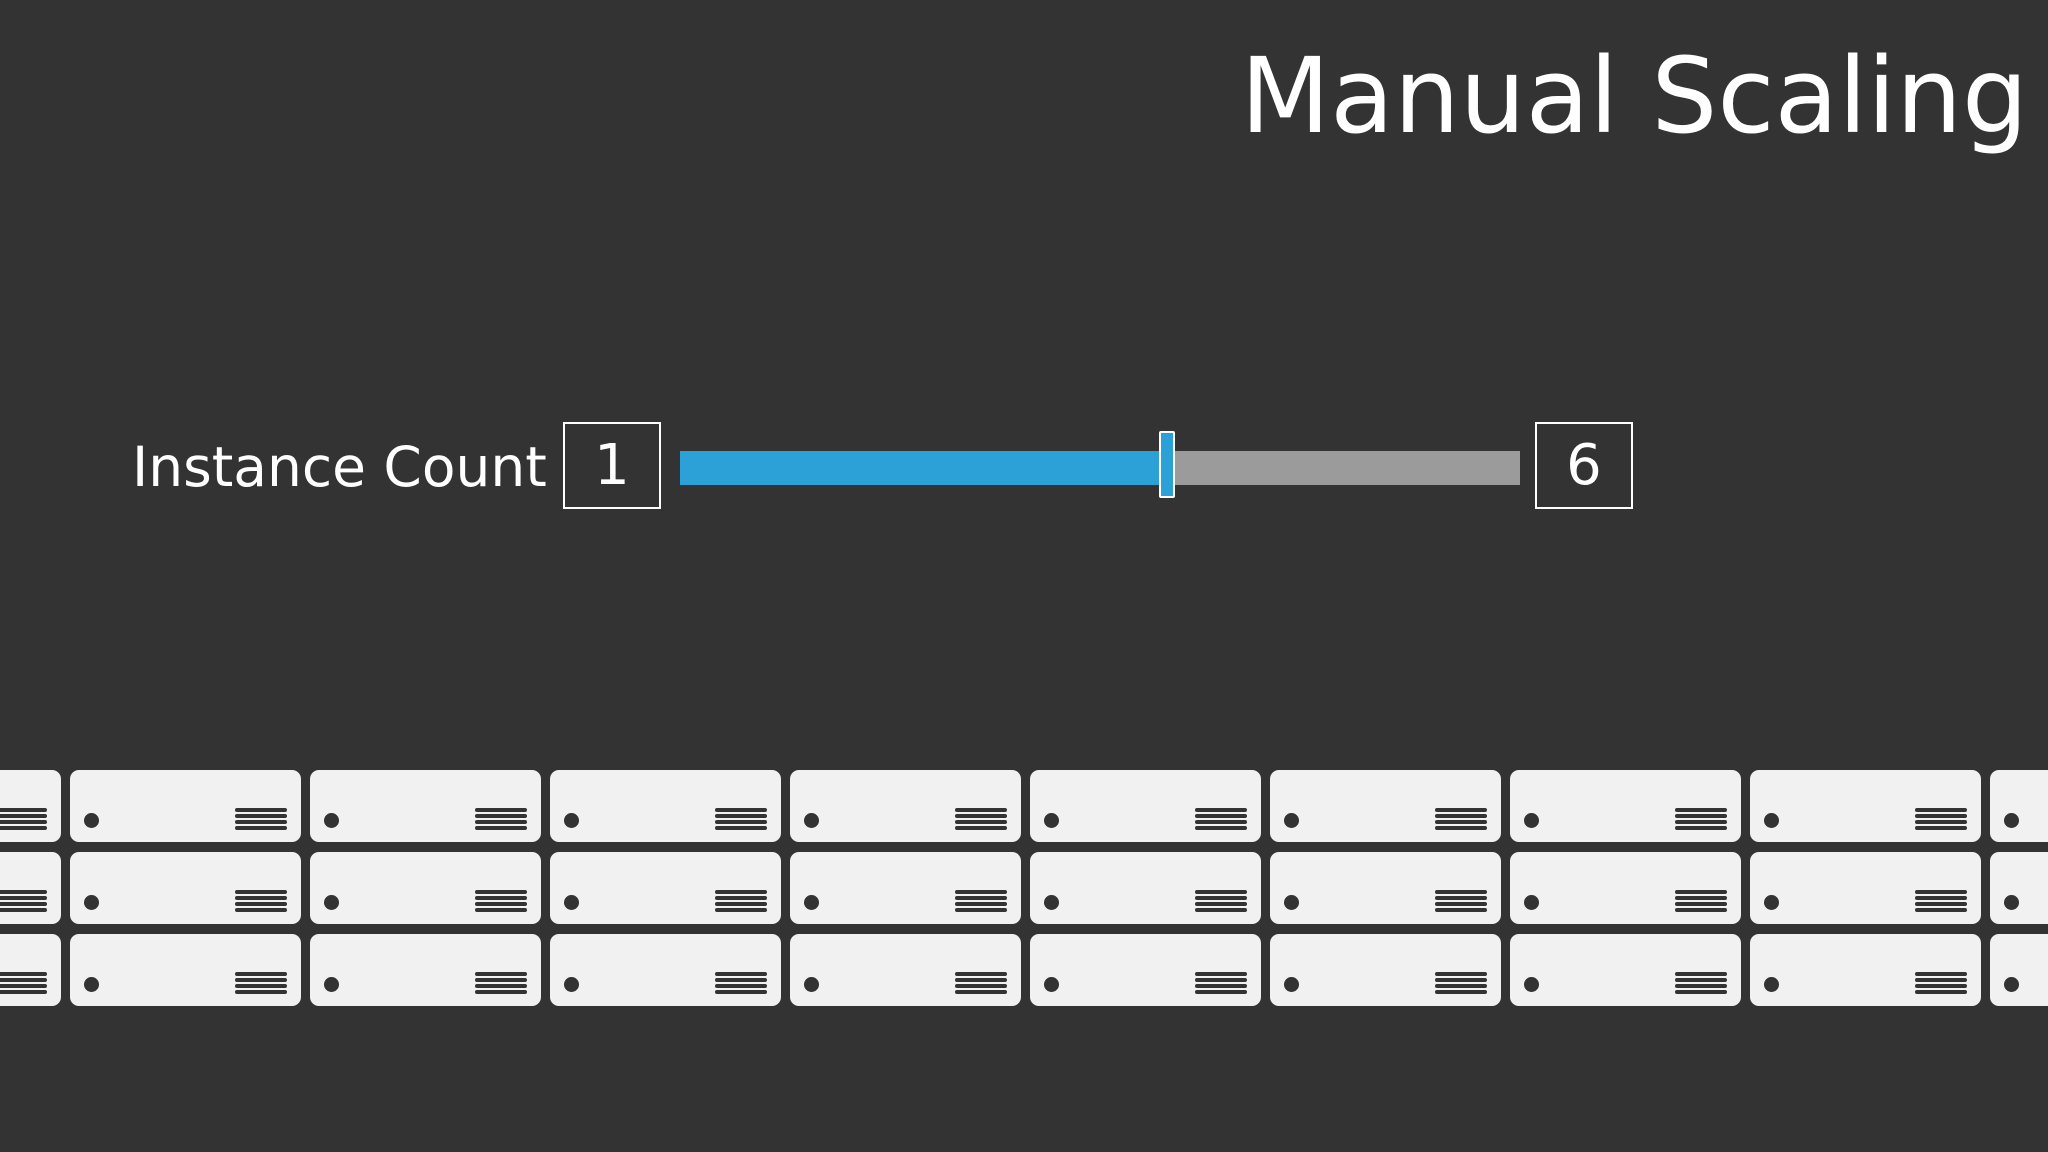 The image size is (2048, 1152). I want to click on instance-count-label: Instance Count, so click(339, 467).